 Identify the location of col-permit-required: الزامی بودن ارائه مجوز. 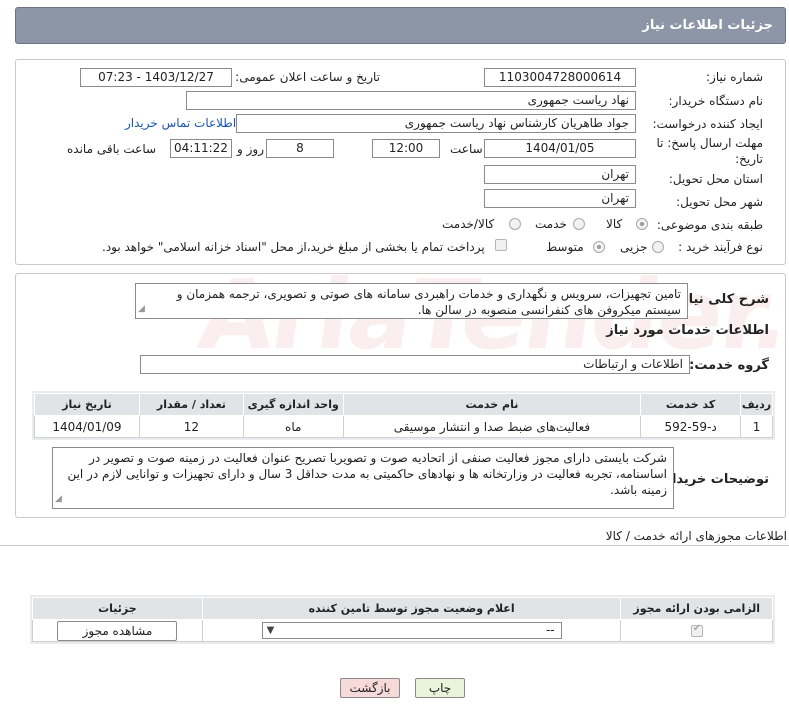
(696, 608).